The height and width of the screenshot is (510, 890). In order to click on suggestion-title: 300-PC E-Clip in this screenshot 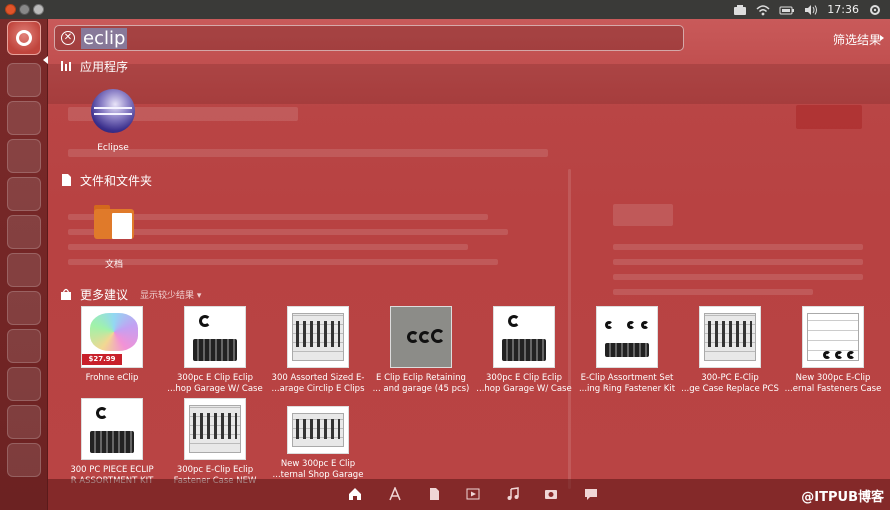, I will do `click(730, 378)`.